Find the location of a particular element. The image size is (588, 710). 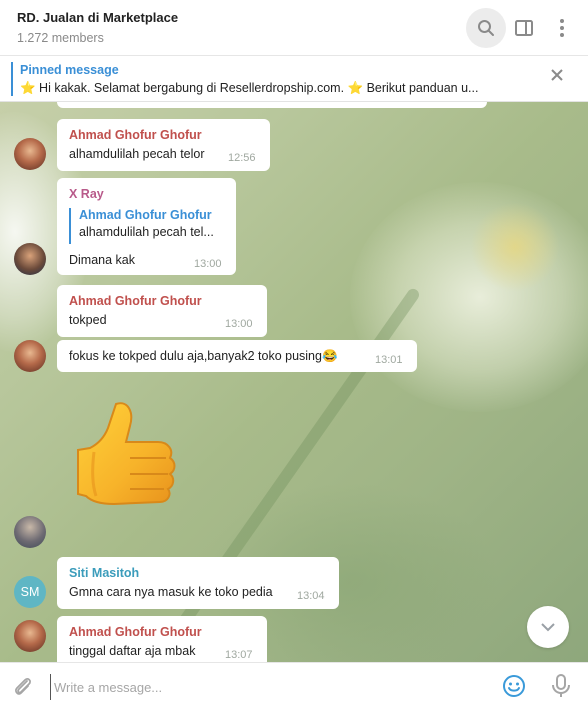

close-icon is located at coordinates (557, 75).